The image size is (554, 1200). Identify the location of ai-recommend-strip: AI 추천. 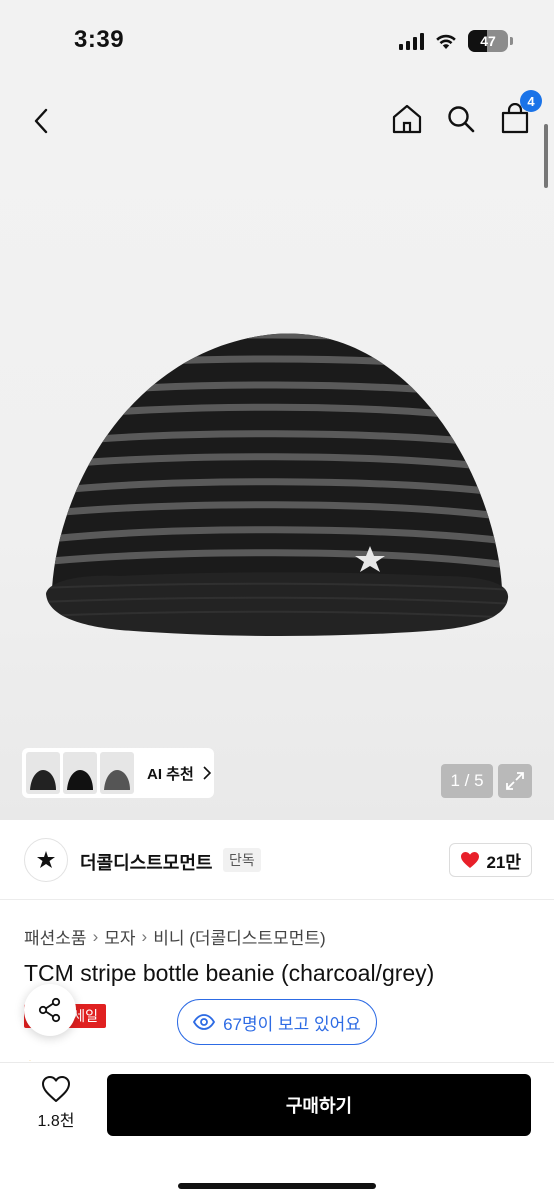
(118, 773).